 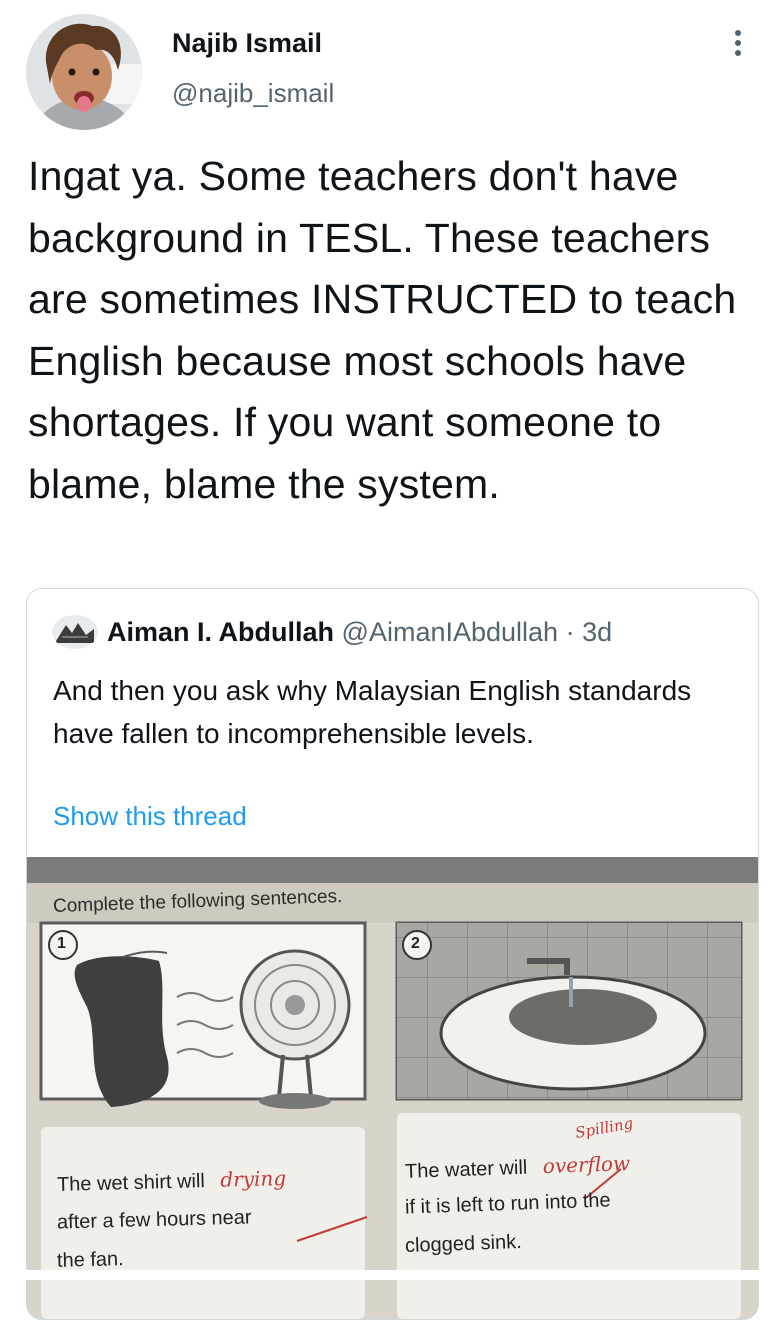 What do you see at coordinates (247, 43) in the screenshot?
I see `author-name: Najib Ismail` at bounding box center [247, 43].